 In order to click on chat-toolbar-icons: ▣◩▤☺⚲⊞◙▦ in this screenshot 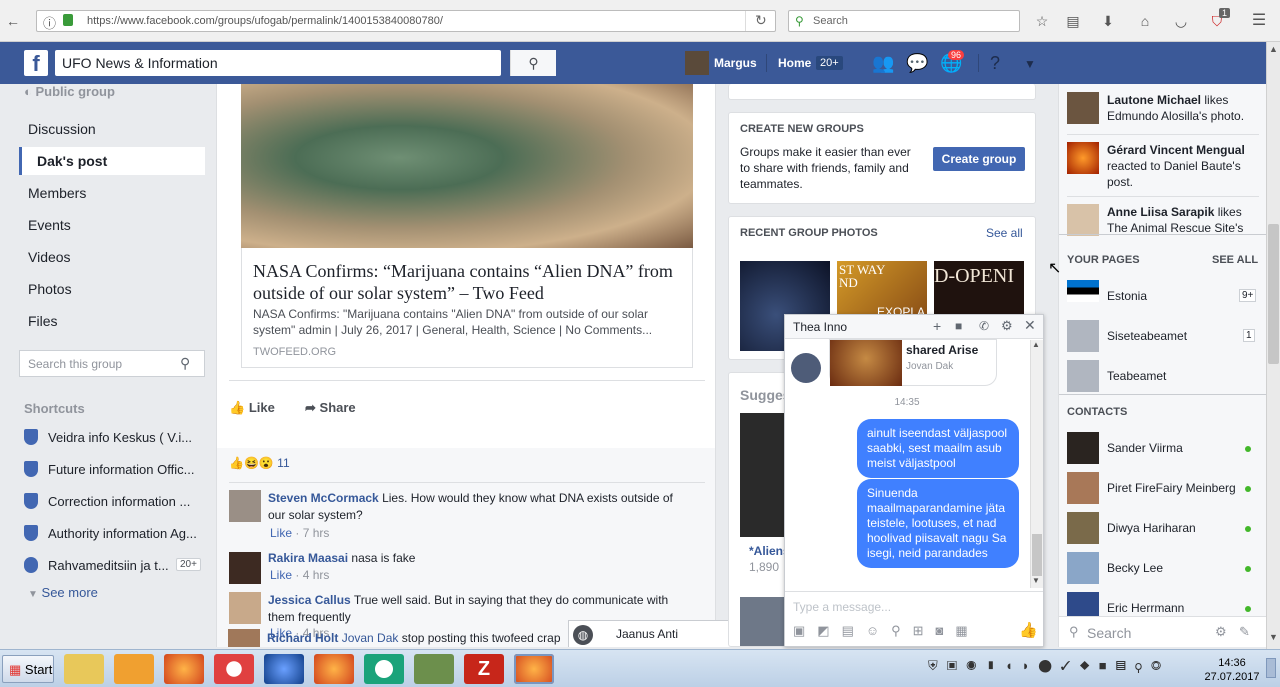, I will do `click(886, 631)`.